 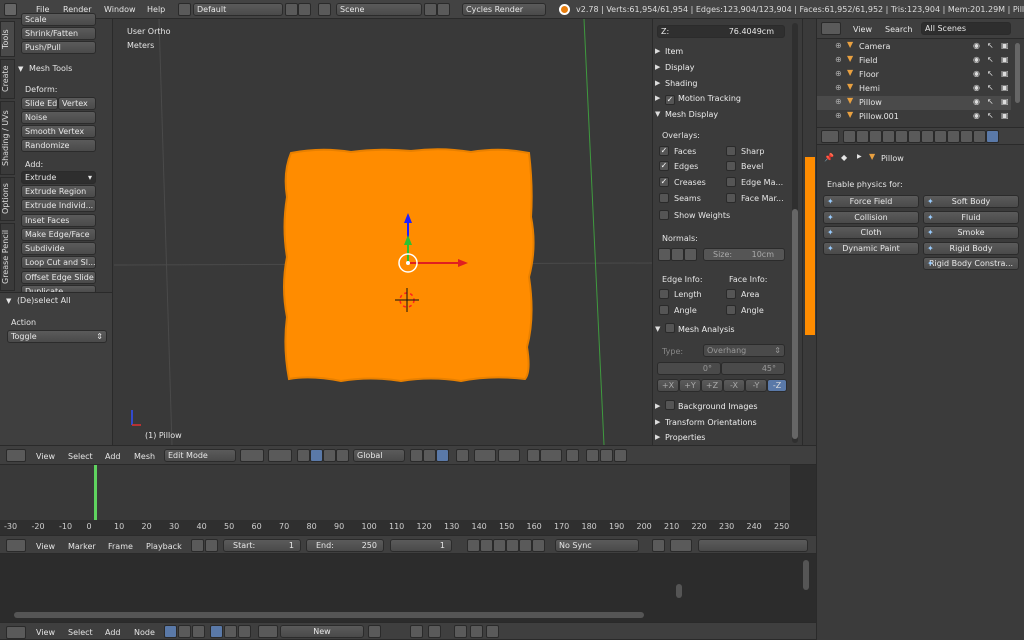 I want to click on edge-angle-checkbox, so click(x=664, y=310).